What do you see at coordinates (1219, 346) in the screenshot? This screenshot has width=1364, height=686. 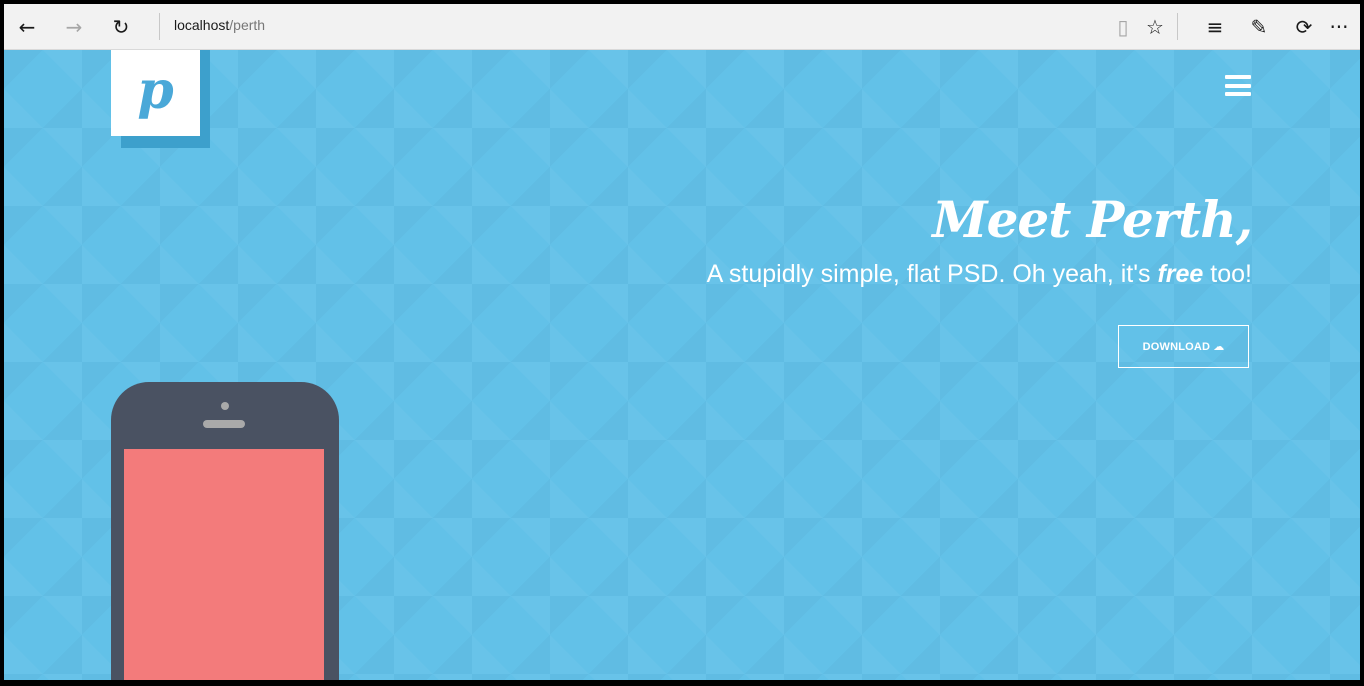 I see `cloud-download-icon: ☁` at bounding box center [1219, 346].